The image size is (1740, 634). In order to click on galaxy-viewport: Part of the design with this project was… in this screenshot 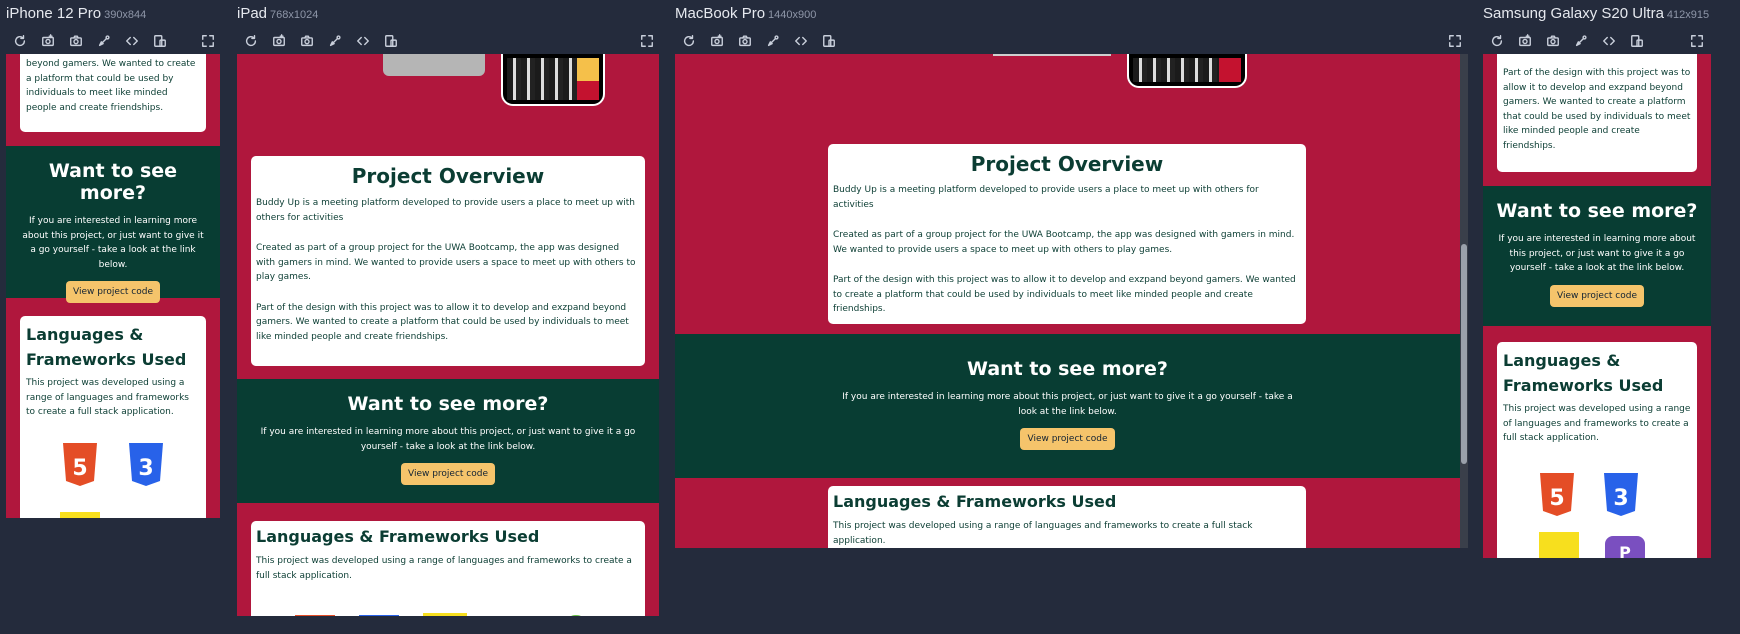, I will do `click(1597, 306)`.